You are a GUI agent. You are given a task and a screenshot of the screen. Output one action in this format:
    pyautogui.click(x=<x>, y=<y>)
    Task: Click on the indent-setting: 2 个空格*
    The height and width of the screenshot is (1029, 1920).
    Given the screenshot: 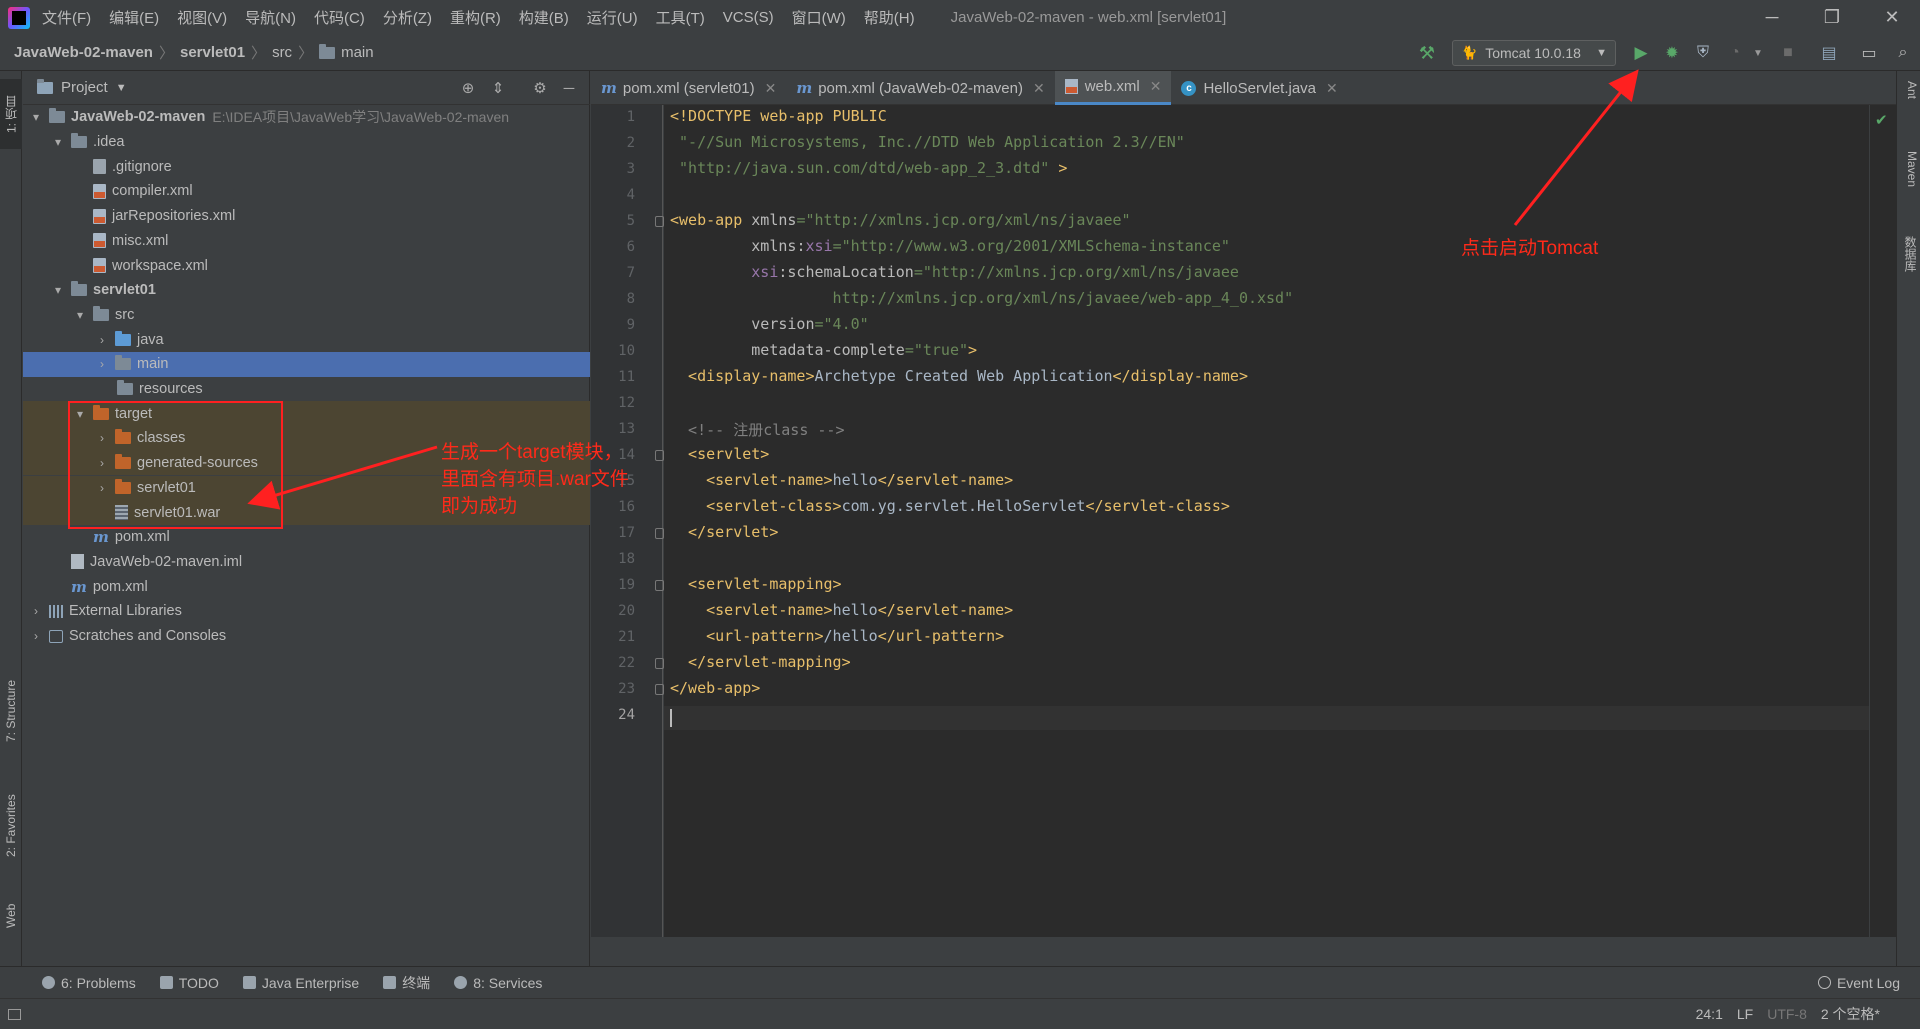 What is the action you would take?
    pyautogui.click(x=1850, y=1014)
    